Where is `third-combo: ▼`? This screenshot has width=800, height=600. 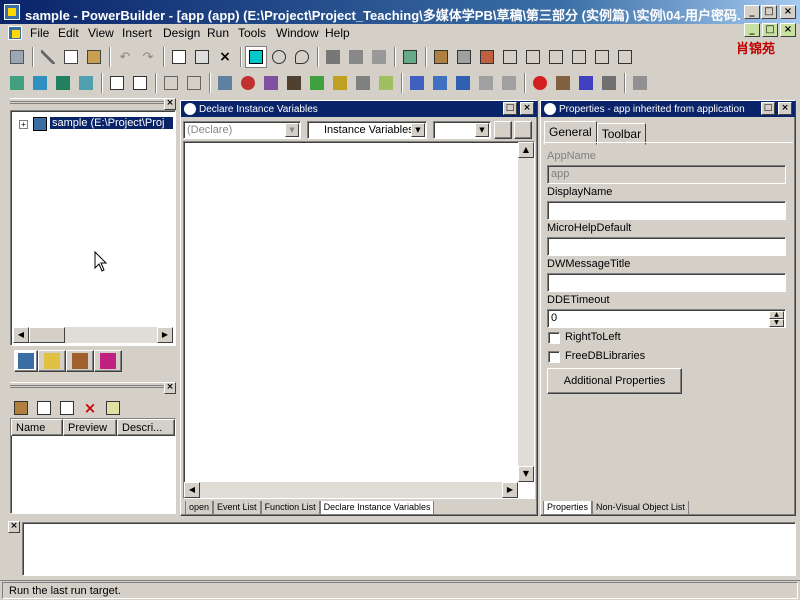 third-combo: ▼ is located at coordinates (462, 130).